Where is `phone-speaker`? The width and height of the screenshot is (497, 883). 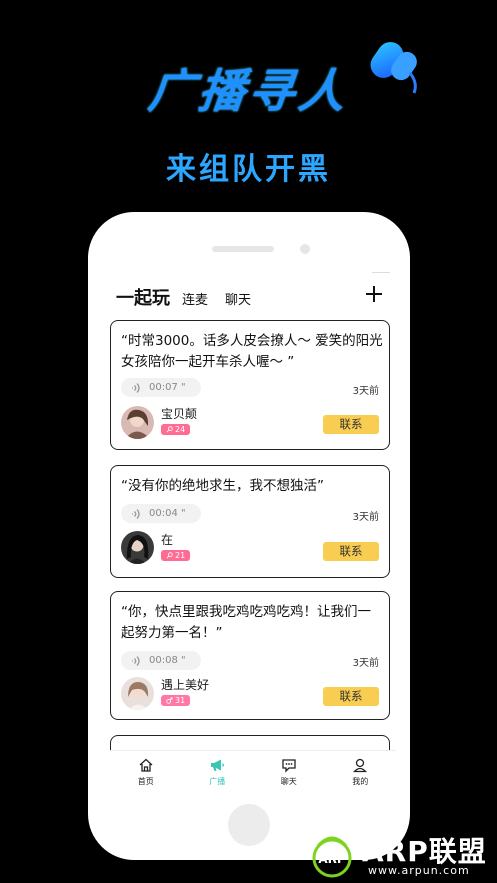
phone-speaker is located at coordinates (243, 249).